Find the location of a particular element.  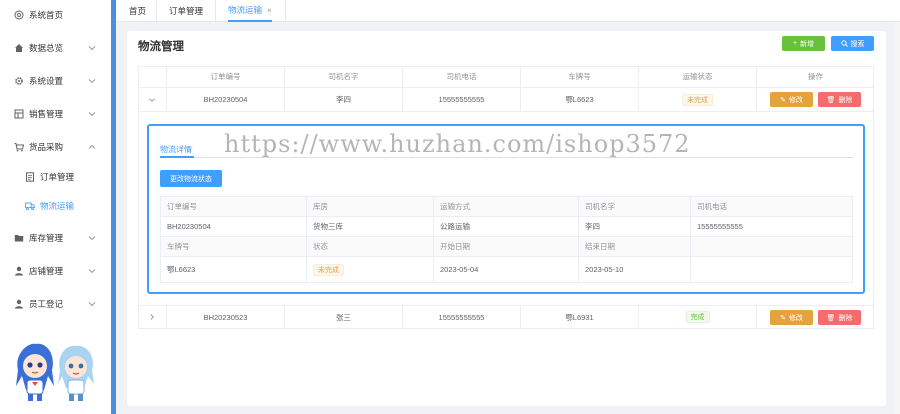

tab-label: 物流运输 is located at coordinates (245, 10).